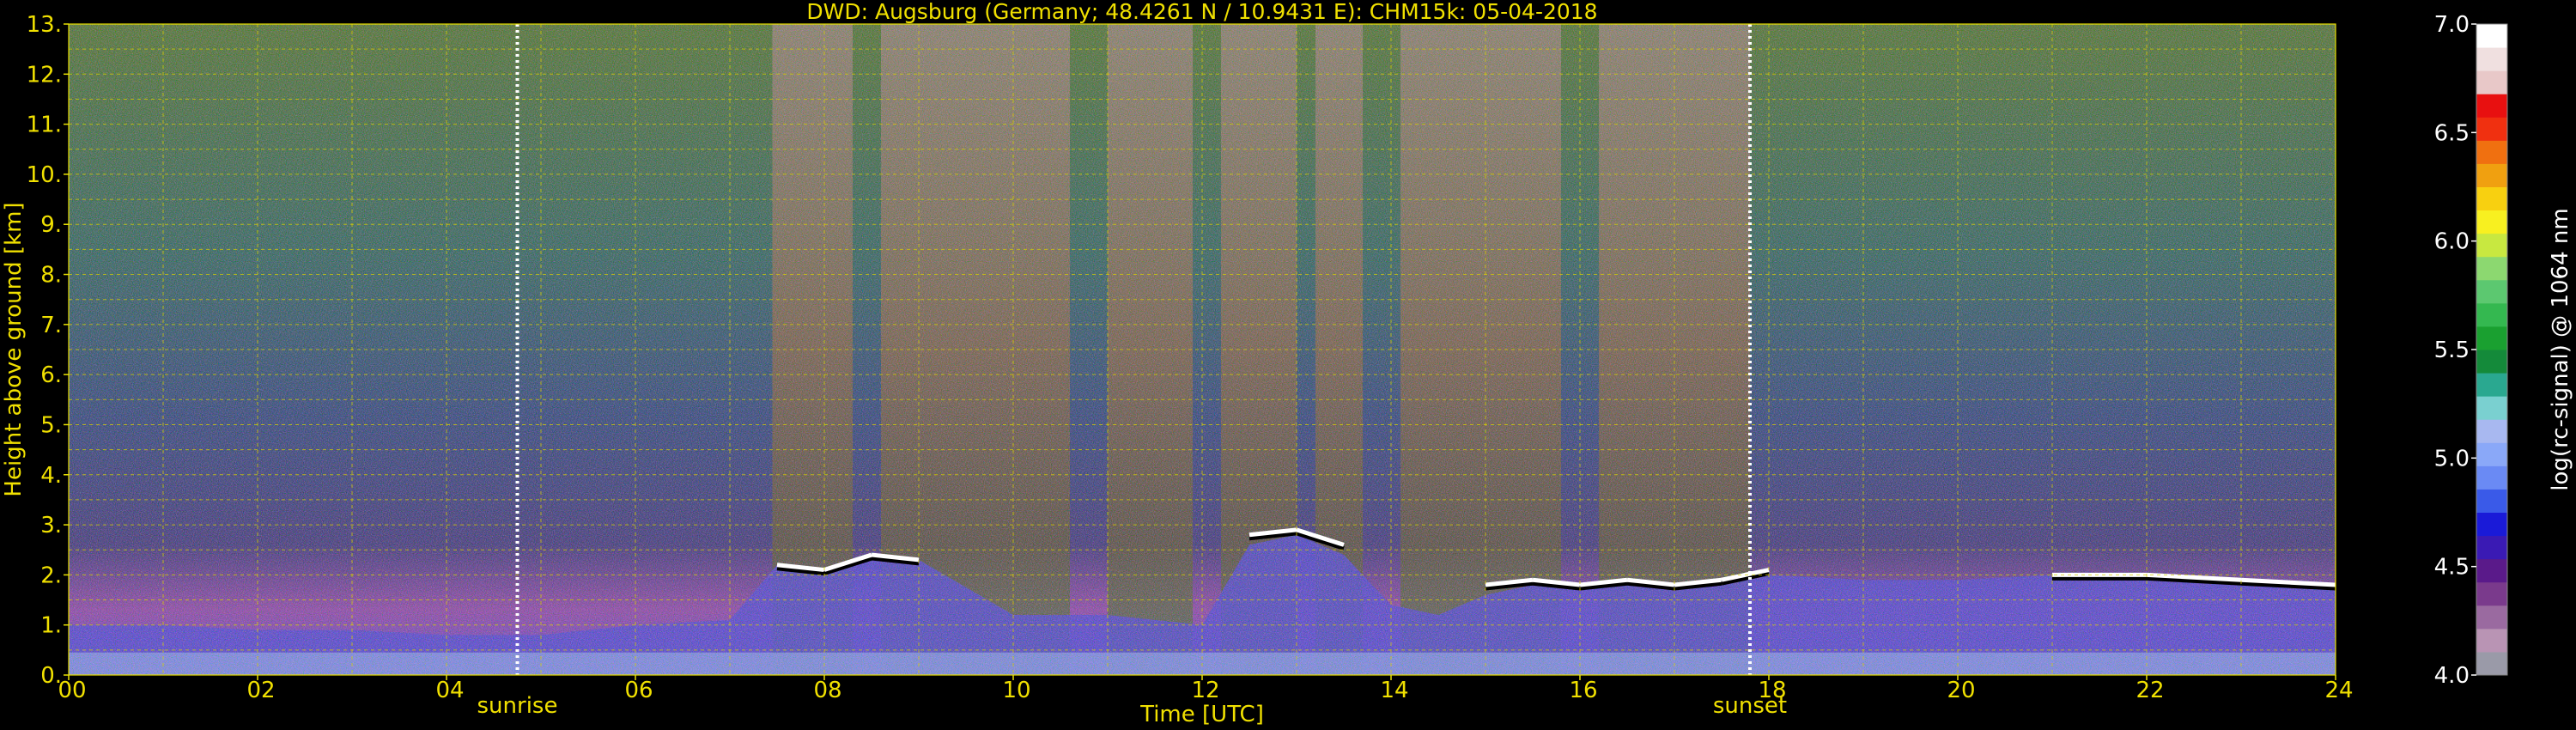  What do you see at coordinates (51, 225) in the screenshot?
I see `y-tick-label: 9.` at bounding box center [51, 225].